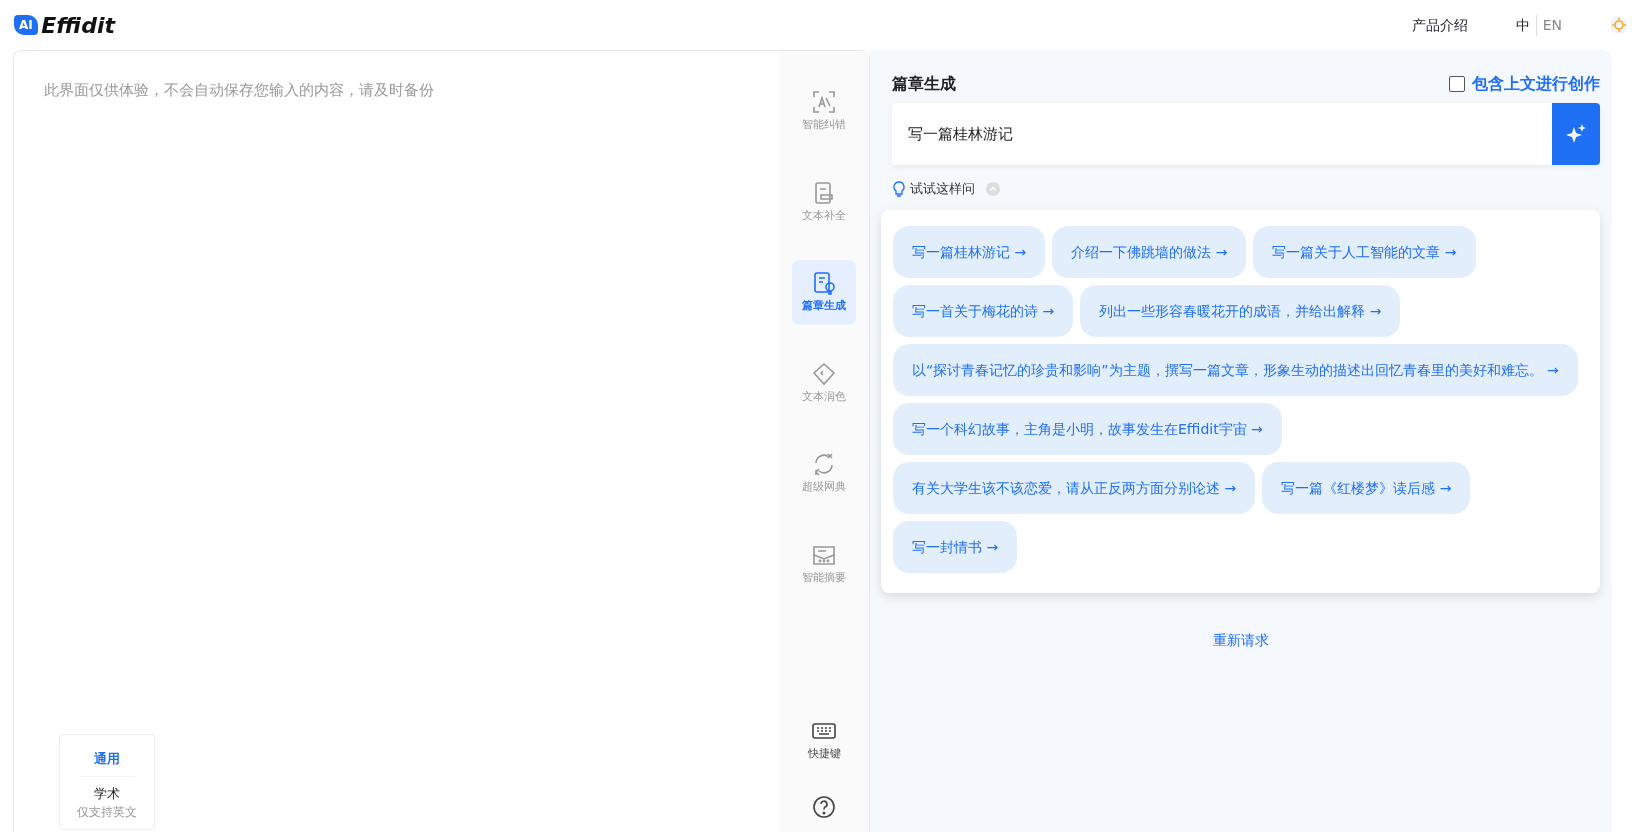 This screenshot has height=832, width=1642. I want to click on suggestion-chip: 写一篇关于人工智能的文章 →, so click(1364, 252).